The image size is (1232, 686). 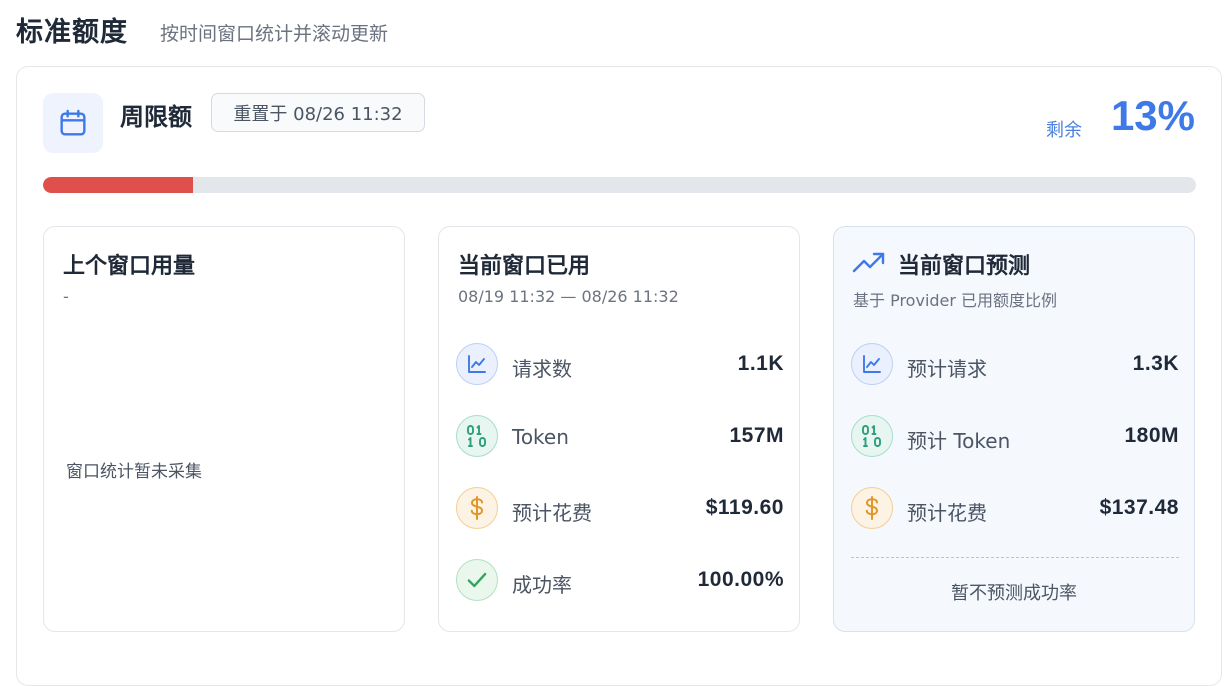 I want to click on remaining-label: 剩余, so click(x=1064, y=130).